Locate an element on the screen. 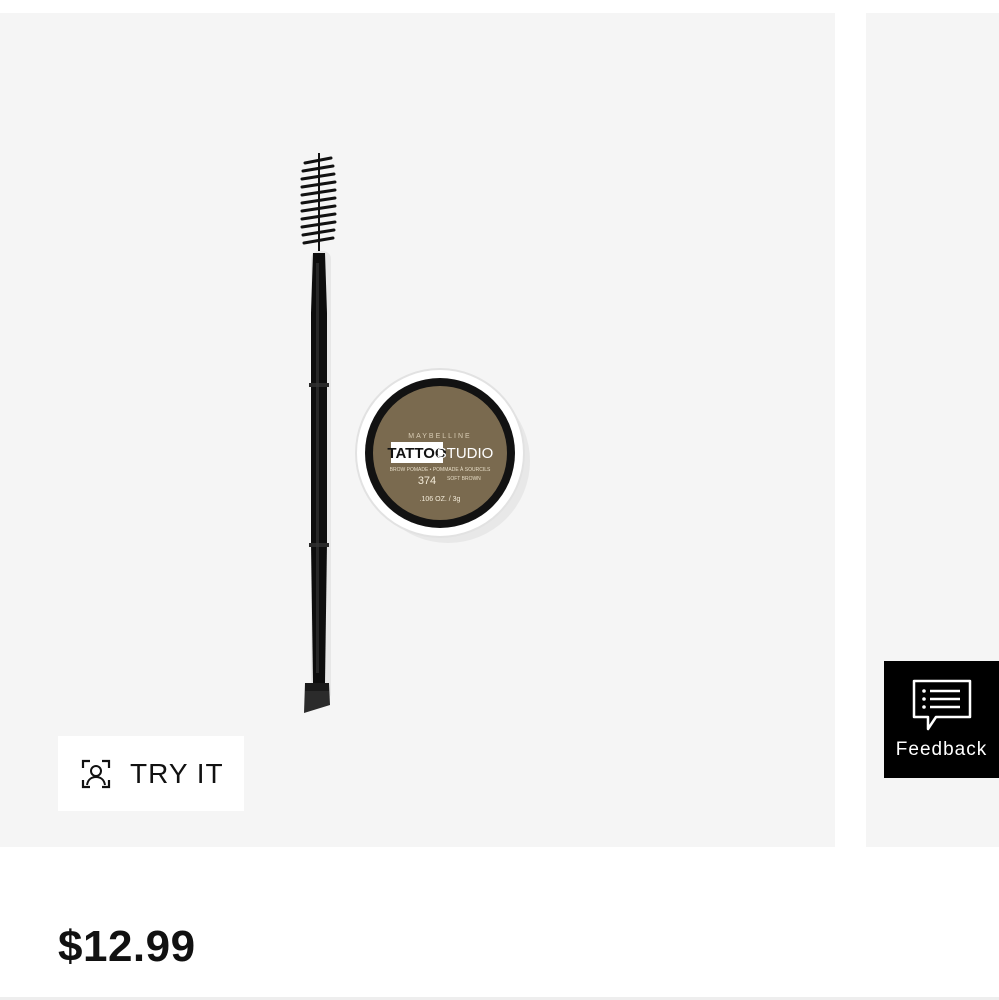 The height and width of the screenshot is (1000, 999). package-shade-number: 374 is located at coordinates (427, 481).